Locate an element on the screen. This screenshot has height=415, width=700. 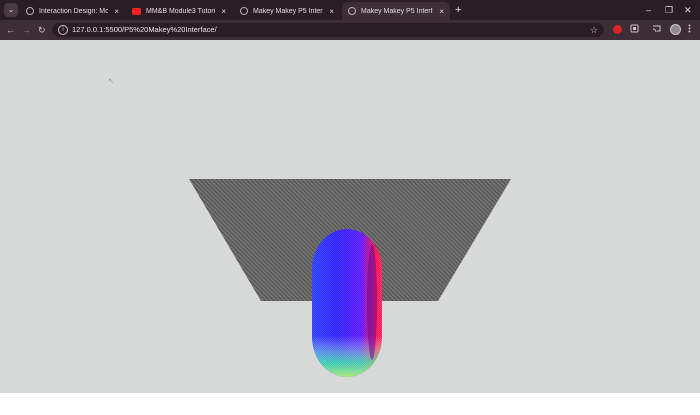
restore-button: ❐ is located at coordinates (669, 10).